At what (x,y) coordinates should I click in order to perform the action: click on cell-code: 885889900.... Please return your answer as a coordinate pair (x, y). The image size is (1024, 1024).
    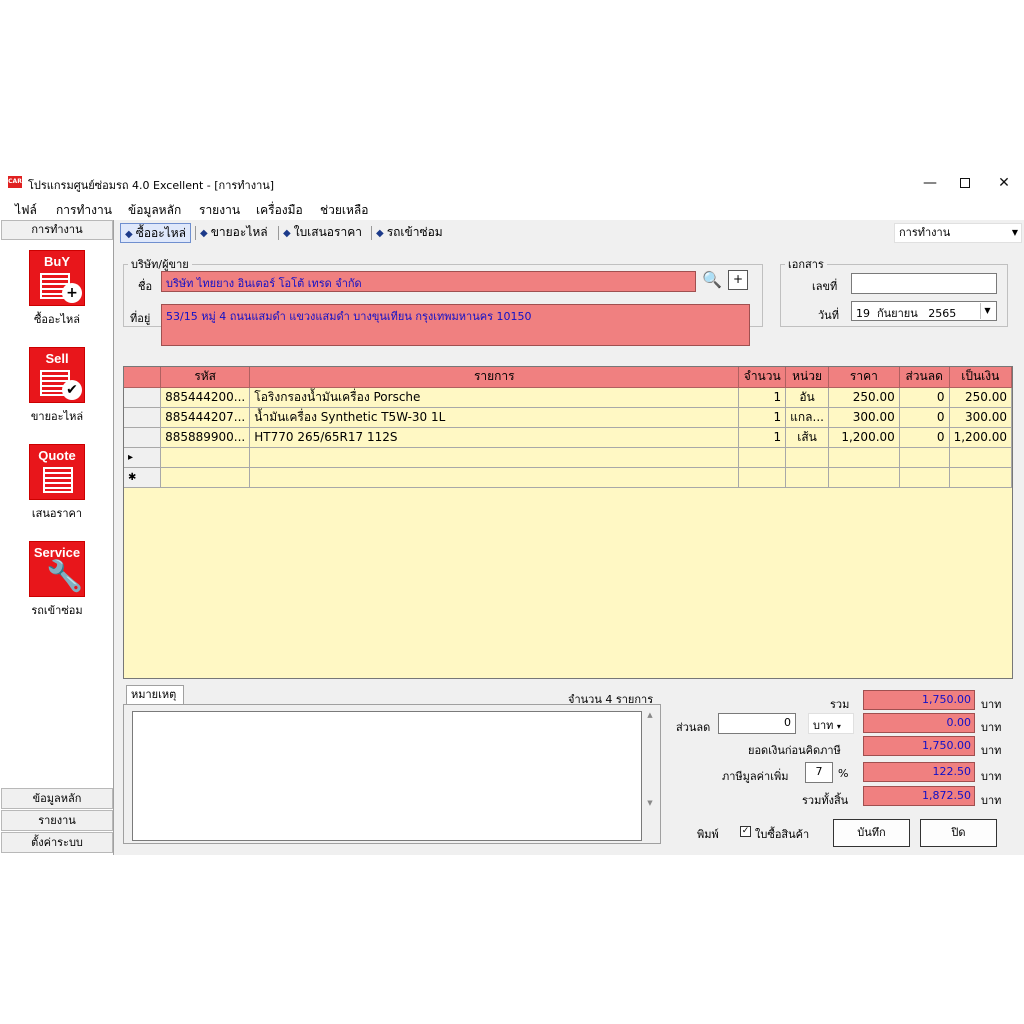
    Looking at the image, I should click on (205, 437).